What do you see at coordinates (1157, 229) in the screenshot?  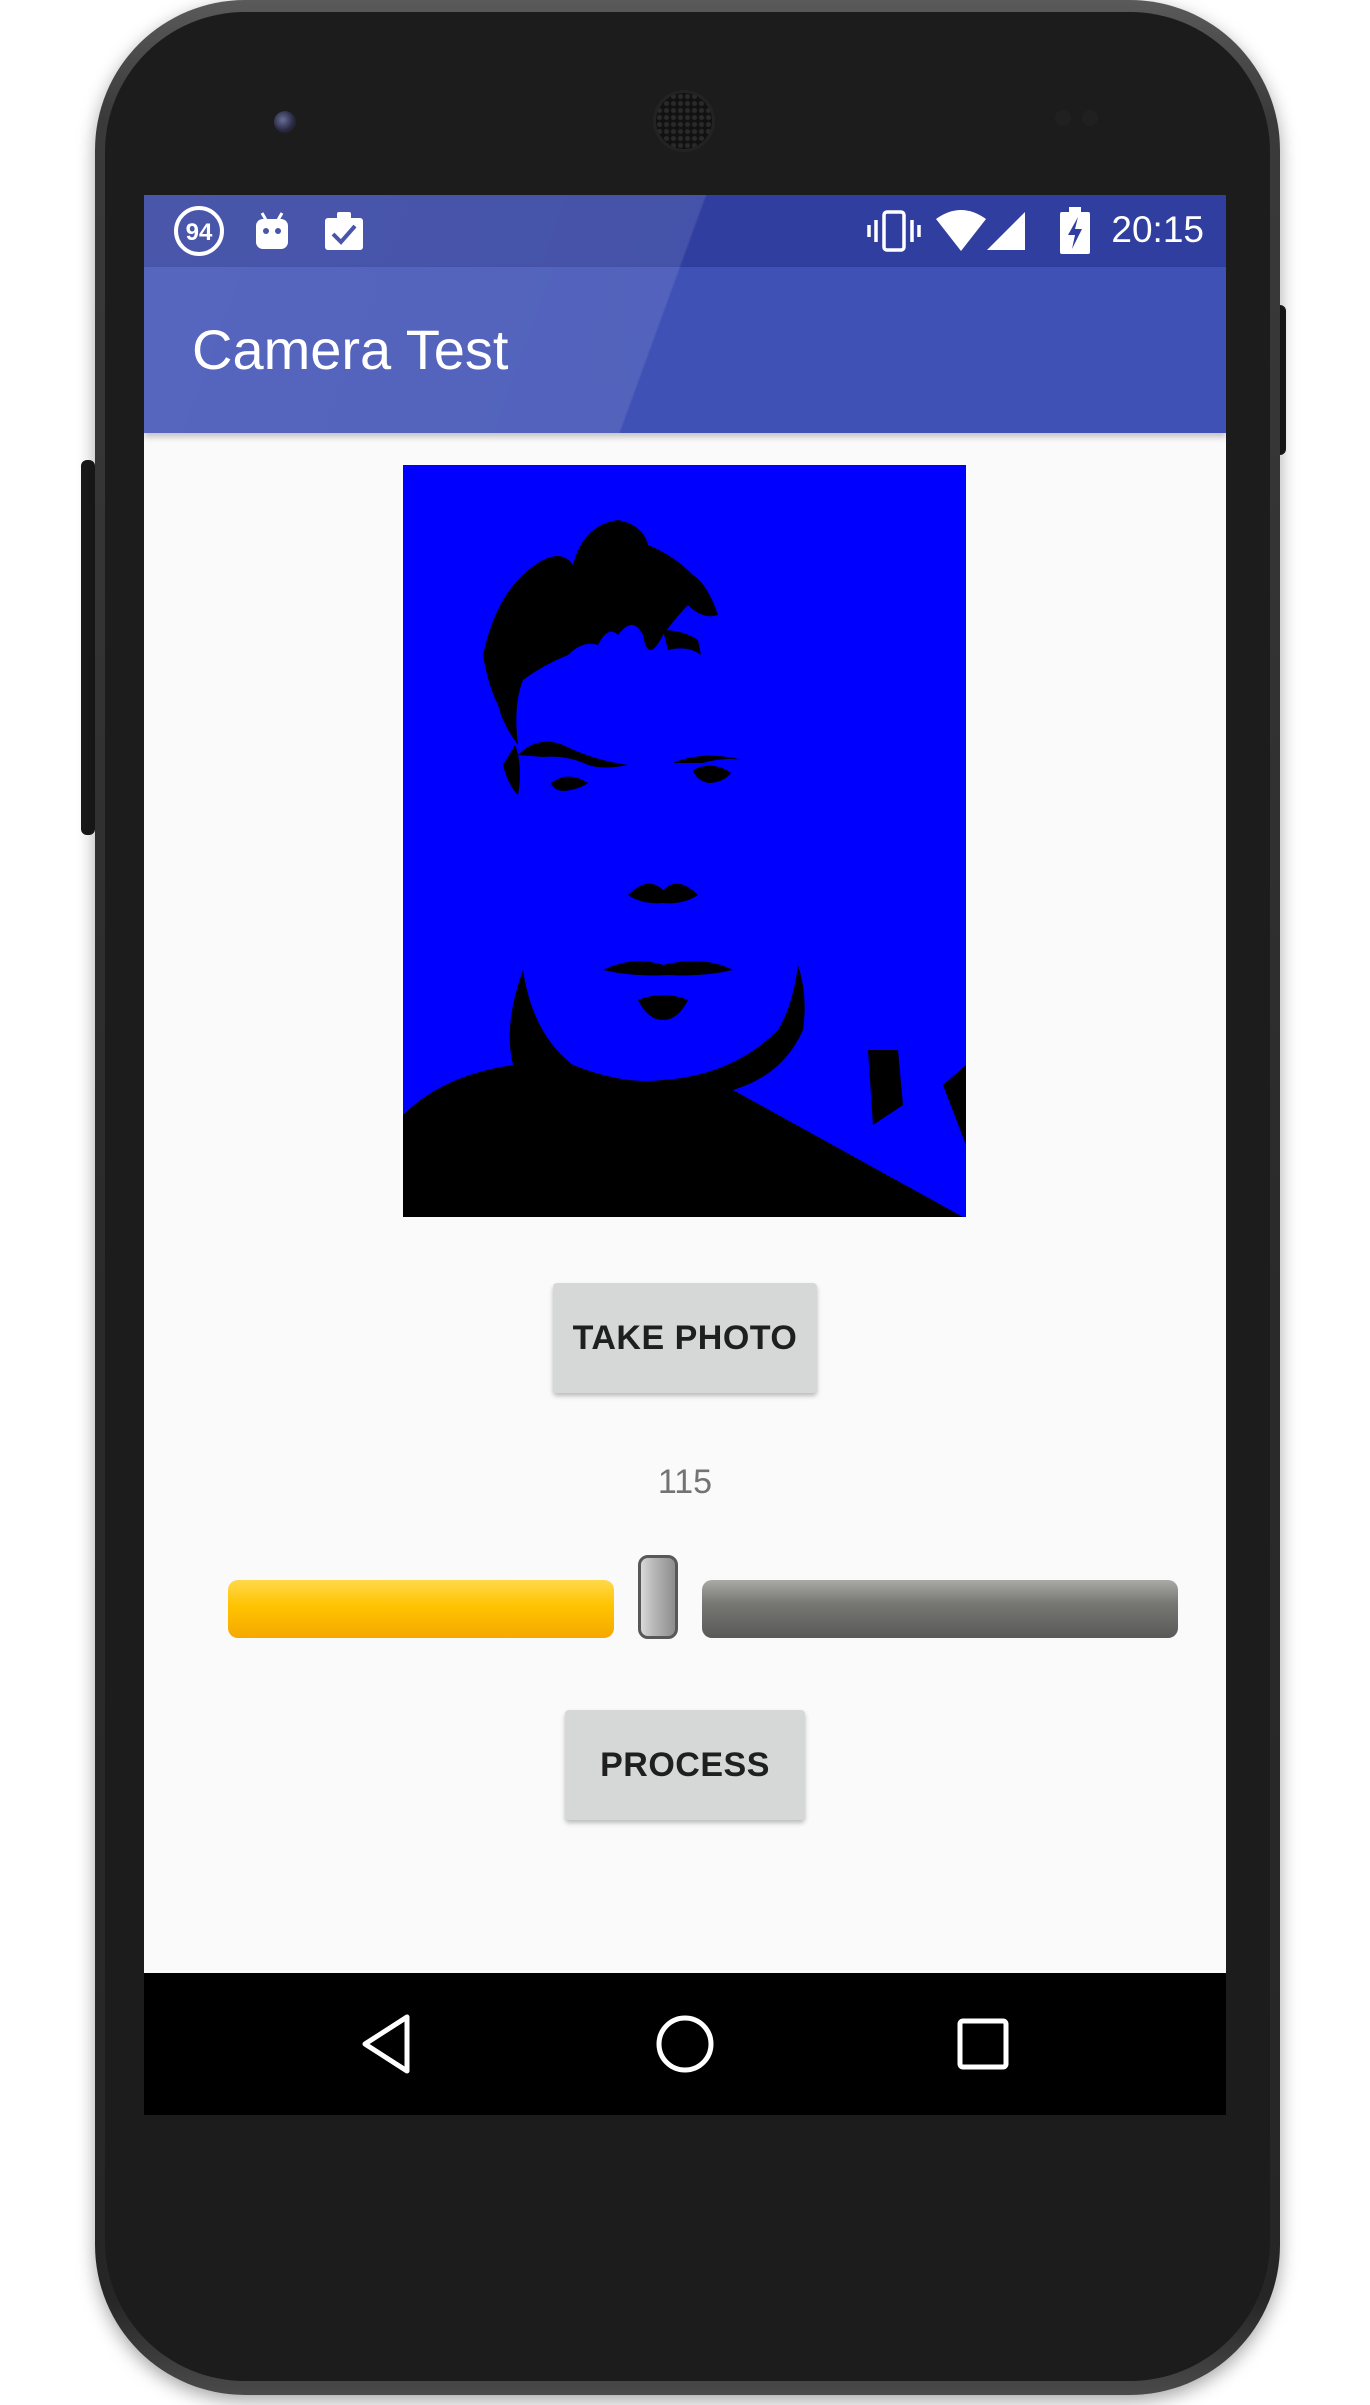 I see `status-time: 20:15` at bounding box center [1157, 229].